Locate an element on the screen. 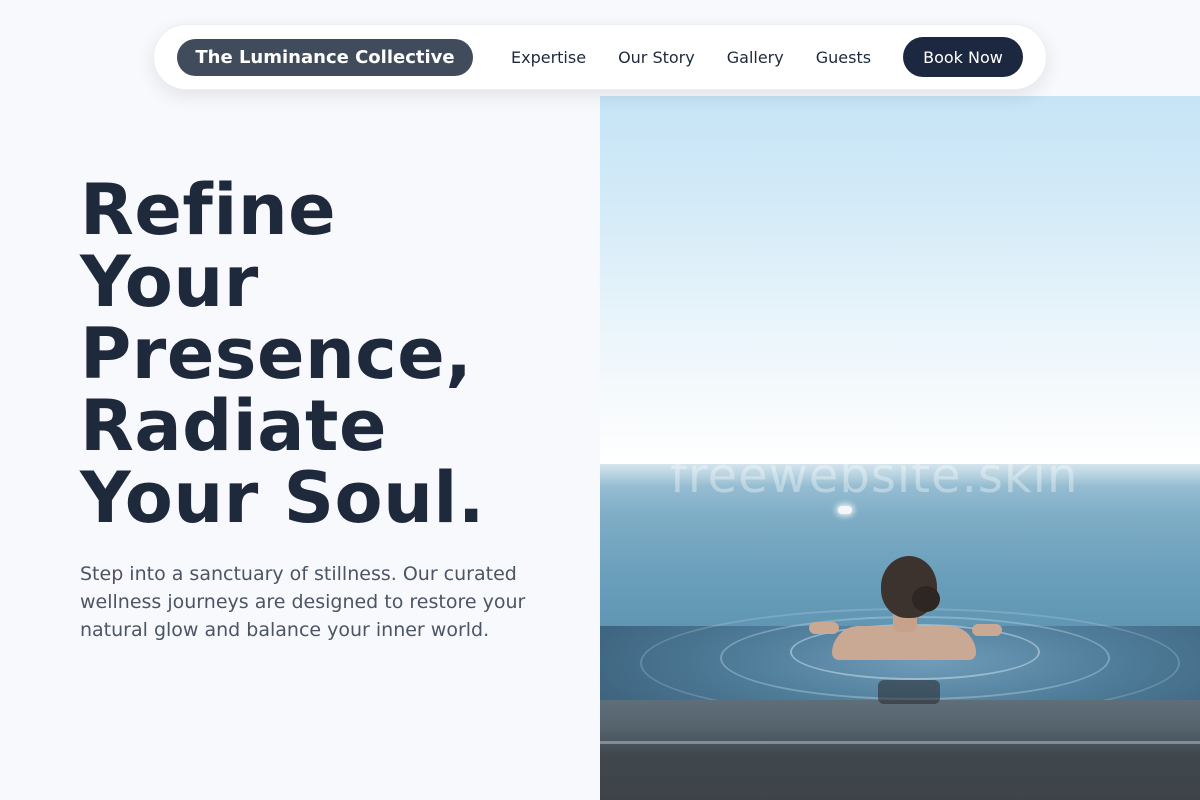  brand-logo-pill: The Luminance Collective is located at coordinates (325, 57).